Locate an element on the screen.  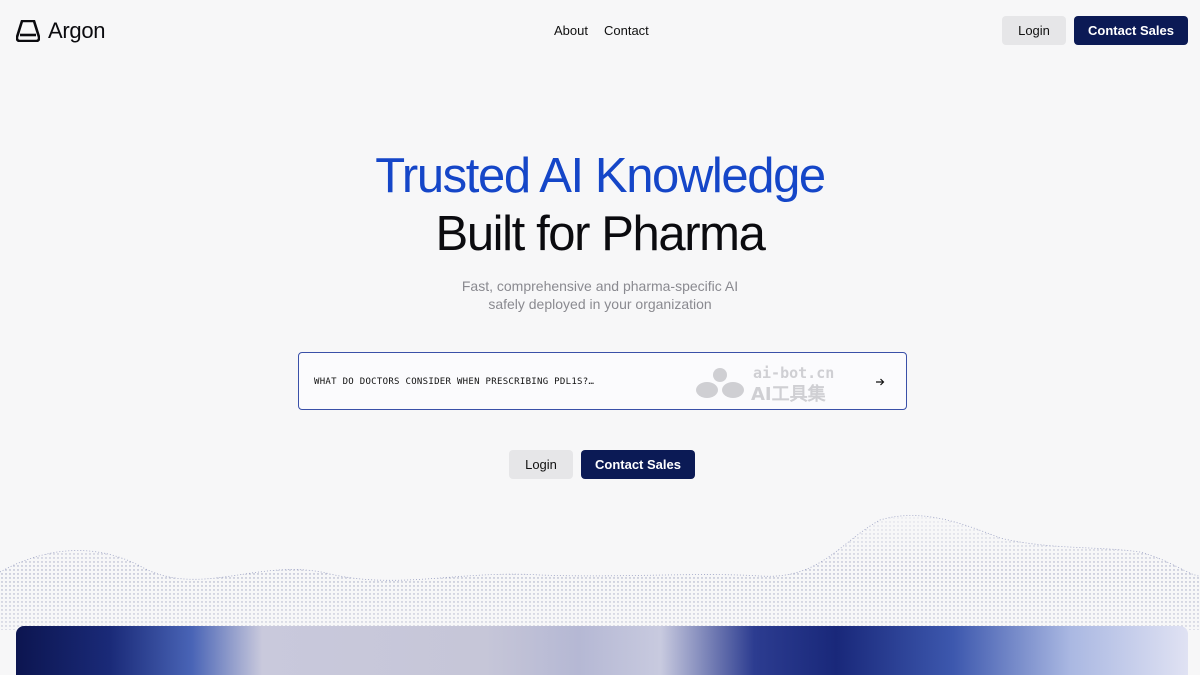
watermark: ai-bot.cn AI工具集 is located at coordinates (775, 383).